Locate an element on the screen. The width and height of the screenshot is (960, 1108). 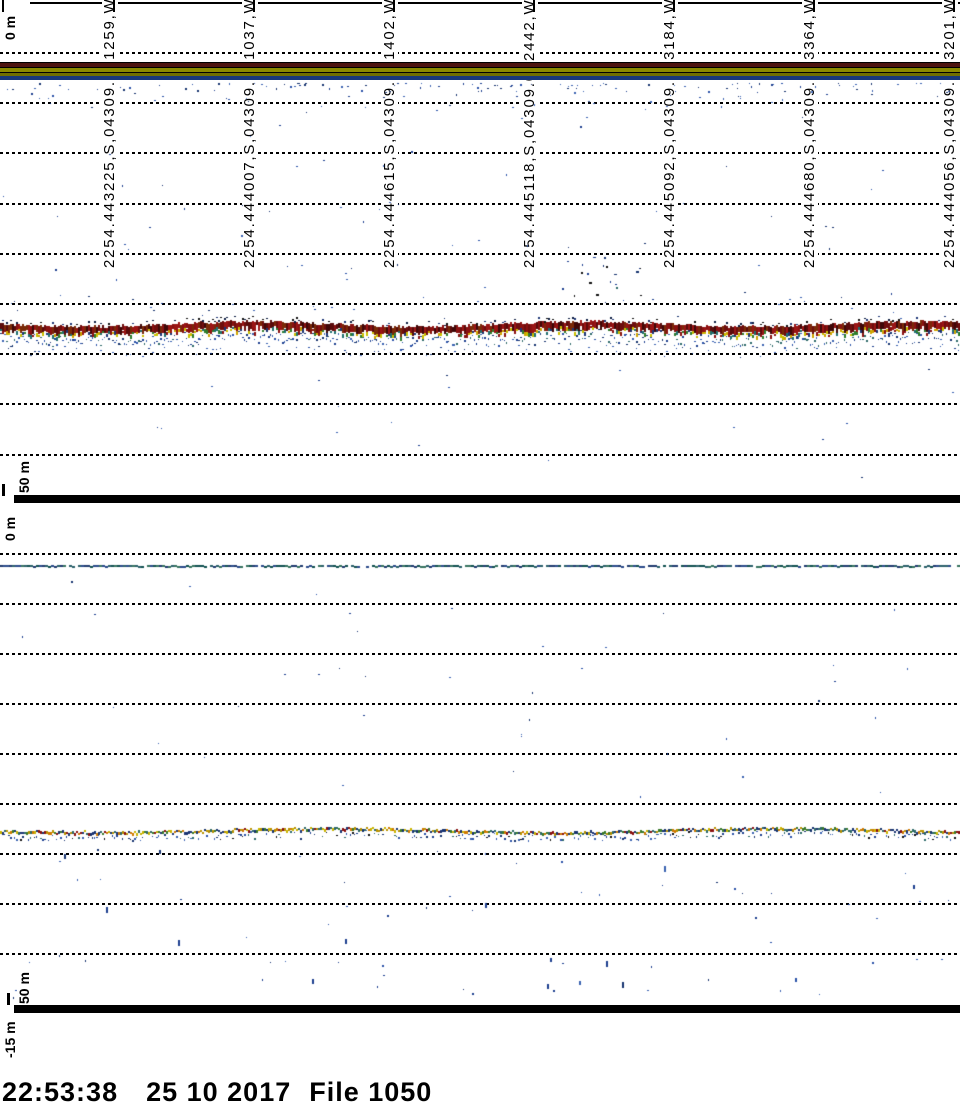
status-time: 22:53:38 is located at coordinates (60, 1092).